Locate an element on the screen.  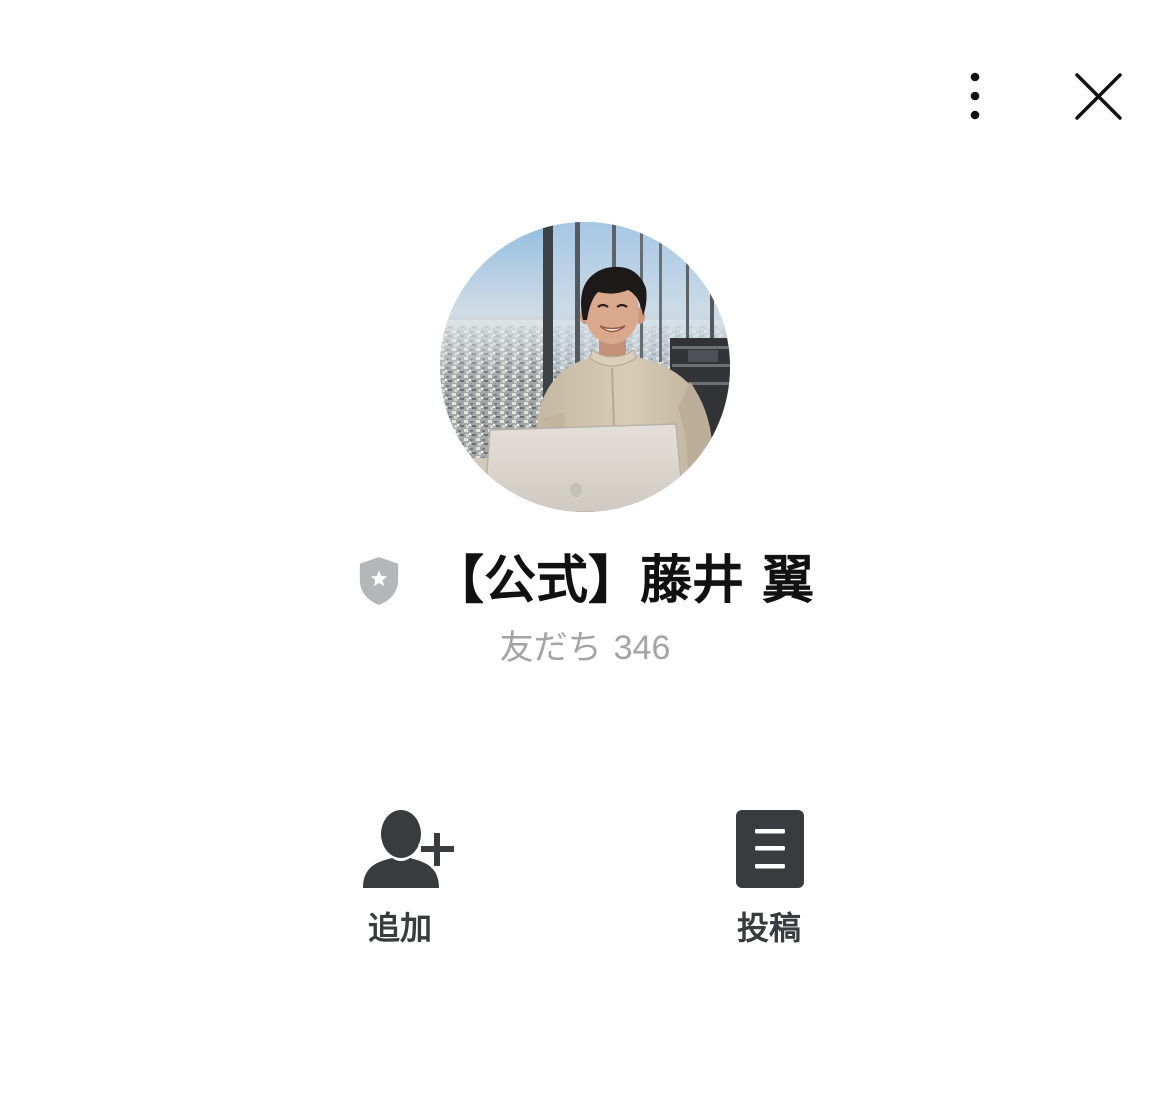
add-friend-label: 追加 is located at coordinates (399, 928).